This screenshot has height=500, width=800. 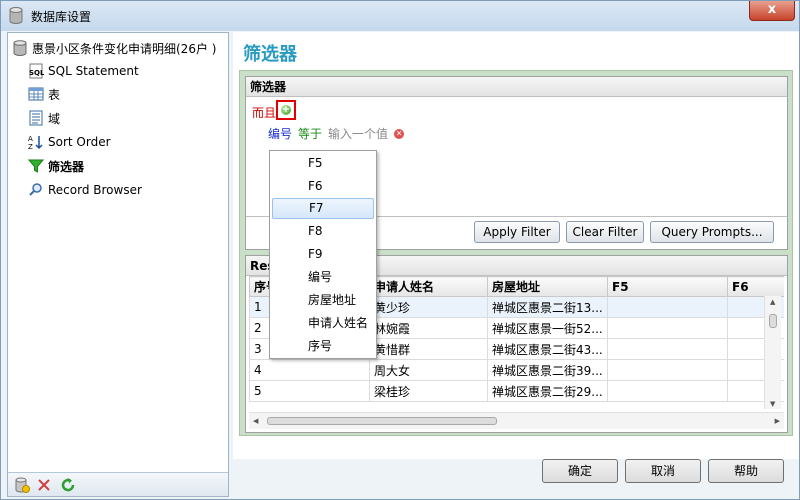 I want to click on search-icon, so click(x=35, y=189).